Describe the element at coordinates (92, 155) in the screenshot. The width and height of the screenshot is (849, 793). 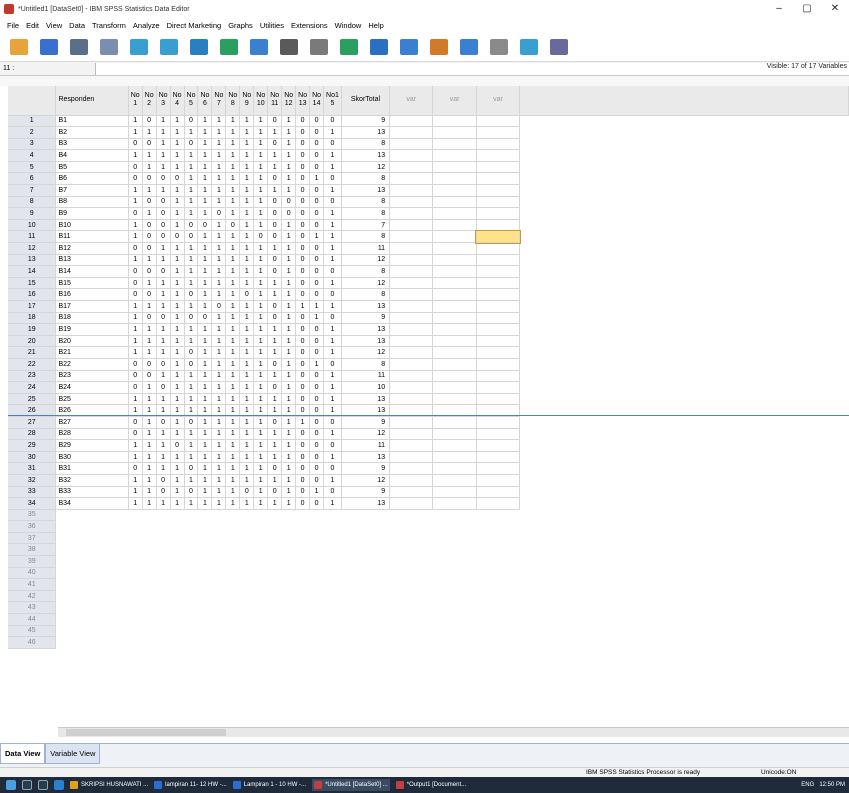
I see `responden-cell: B4` at that location.